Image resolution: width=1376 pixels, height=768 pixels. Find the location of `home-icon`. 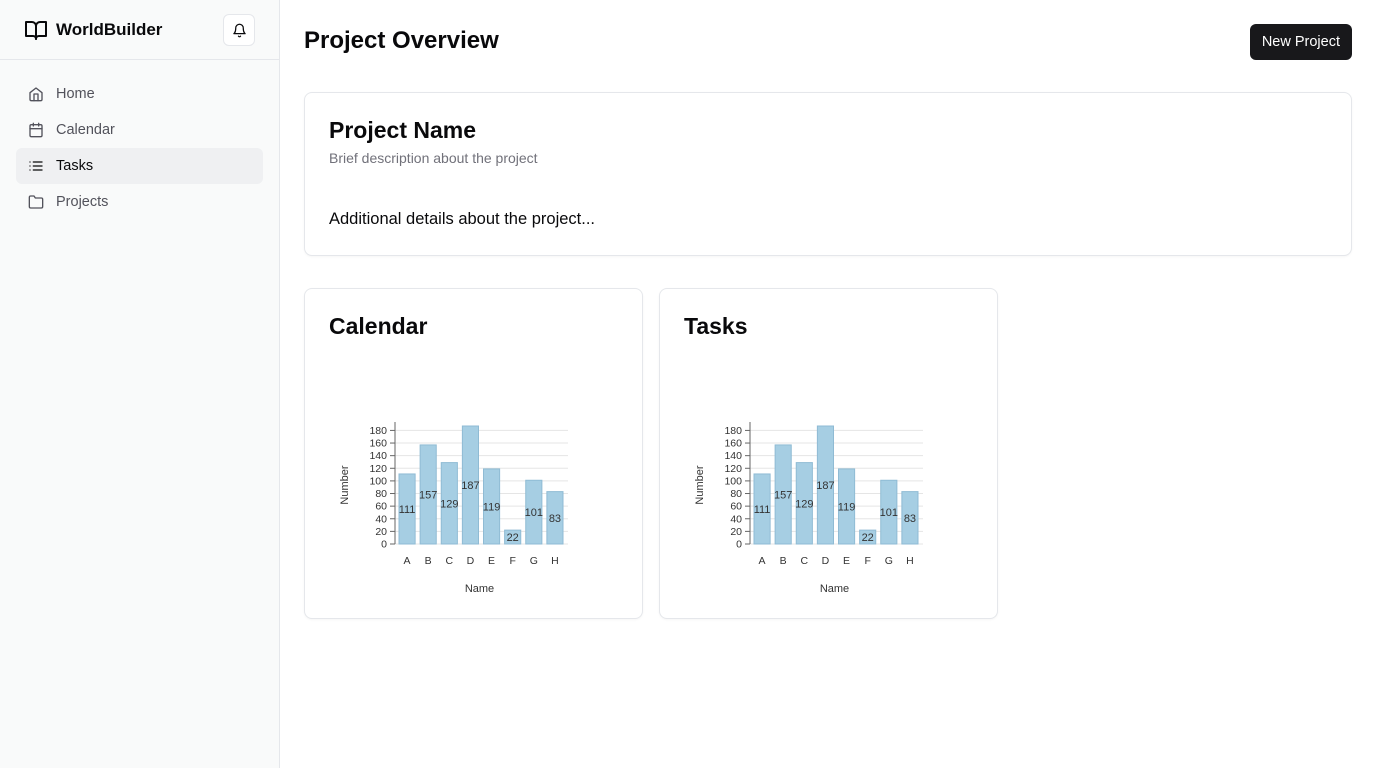

home-icon is located at coordinates (36, 94).